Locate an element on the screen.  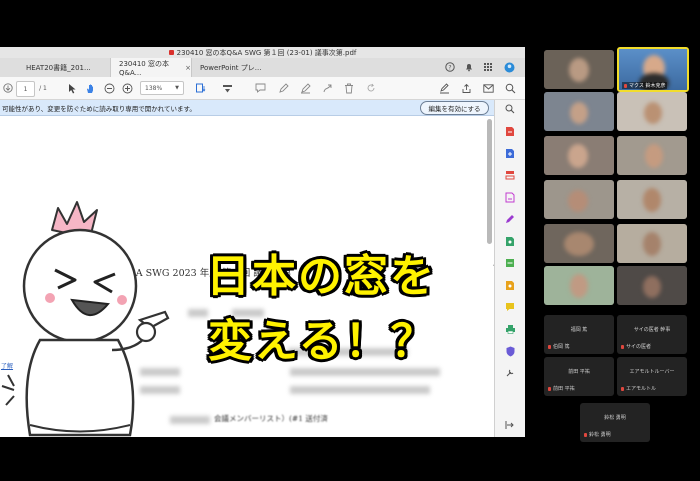
tools-sidebar is located at coordinates (509, 268).